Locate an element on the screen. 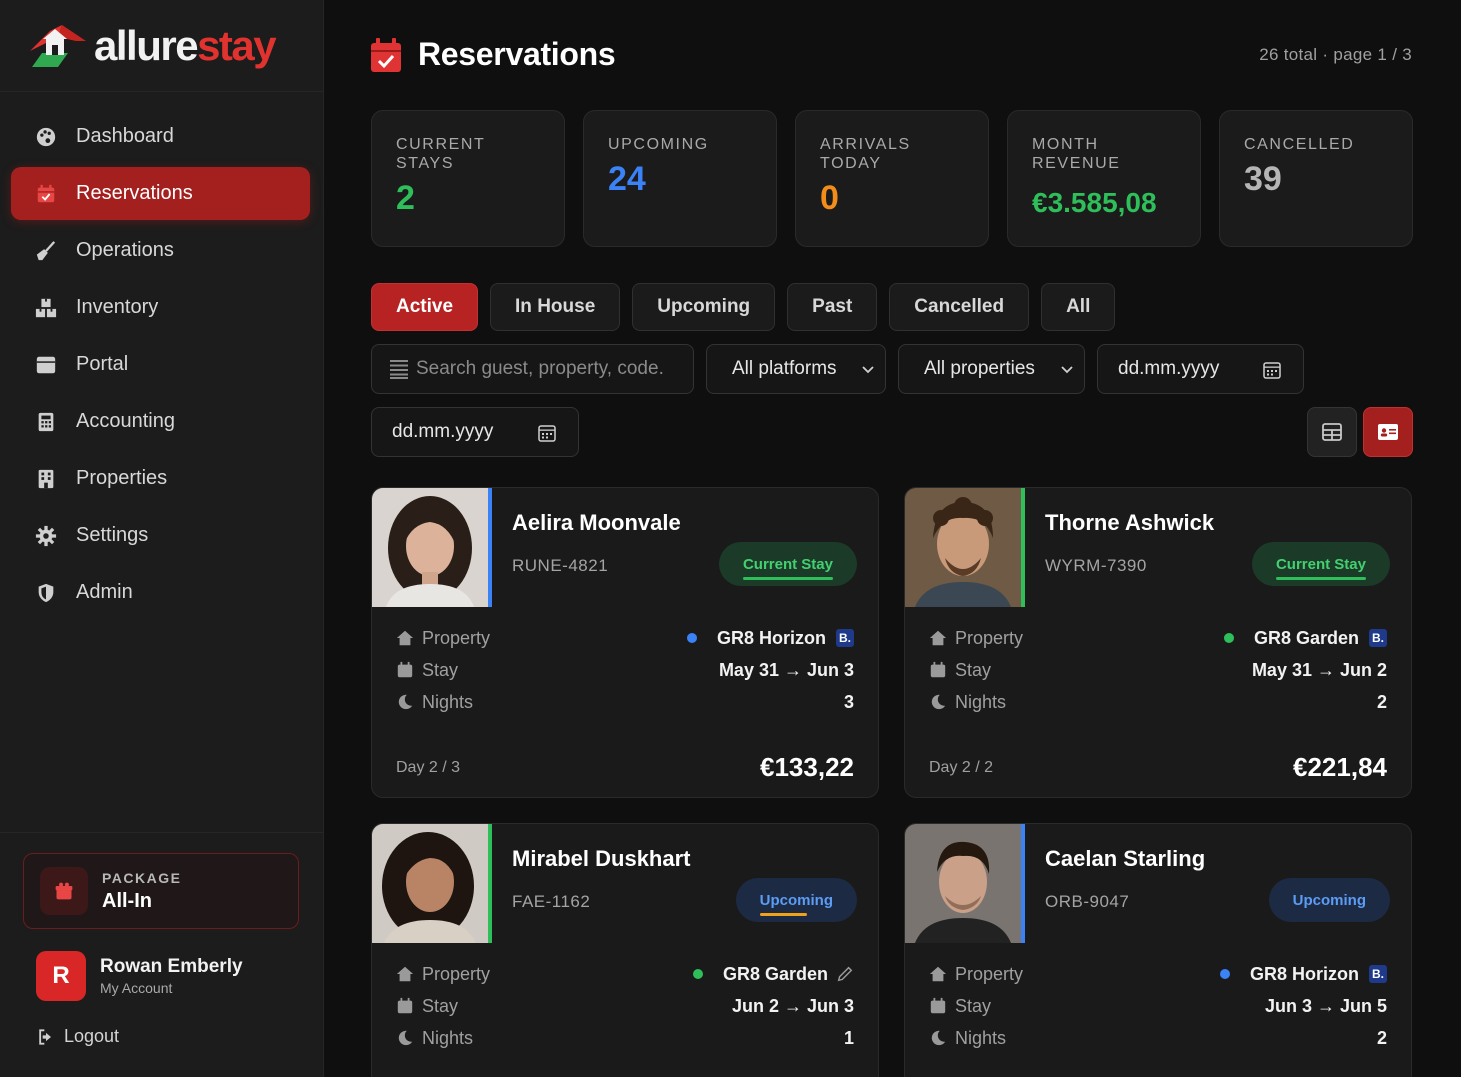 This screenshot has height=1077, width=1461. palette-icon is located at coordinates (46, 137).